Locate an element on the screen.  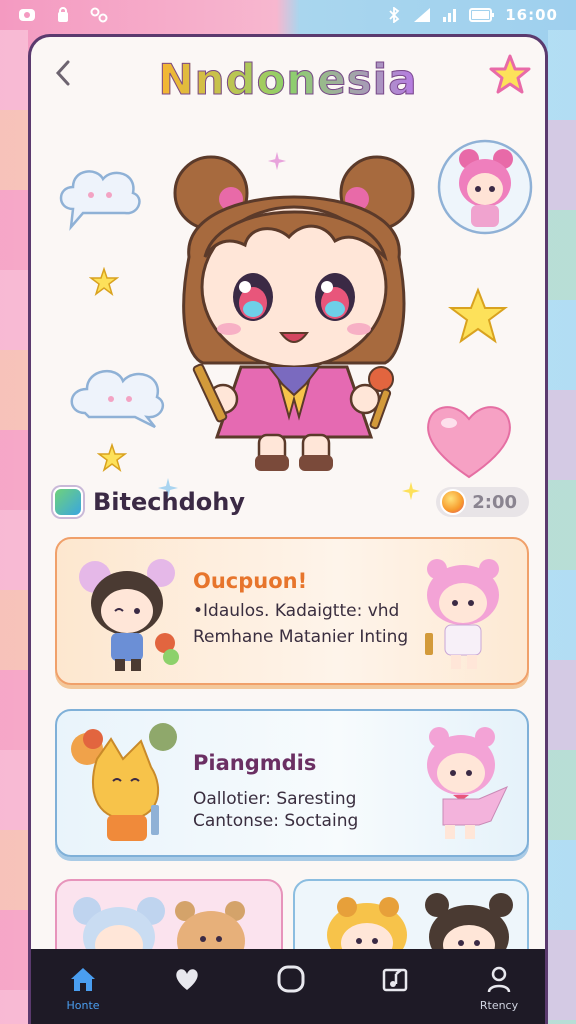
favorite-button is located at coordinates (510, 74).